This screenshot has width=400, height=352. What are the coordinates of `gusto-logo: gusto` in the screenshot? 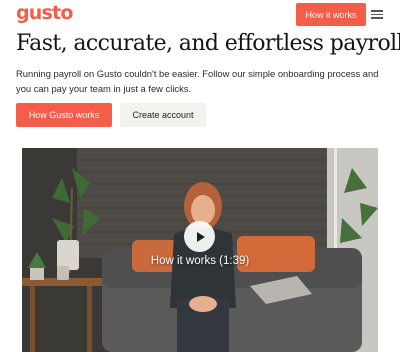 It's located at (44, 13).